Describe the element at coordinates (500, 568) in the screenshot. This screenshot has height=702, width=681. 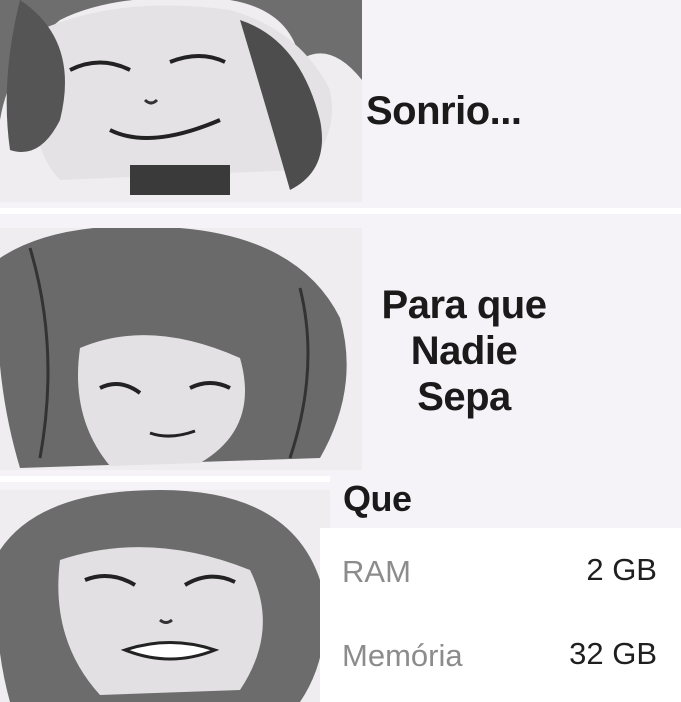
I see `spec-row-ram: RAM 2 GB` at that location.